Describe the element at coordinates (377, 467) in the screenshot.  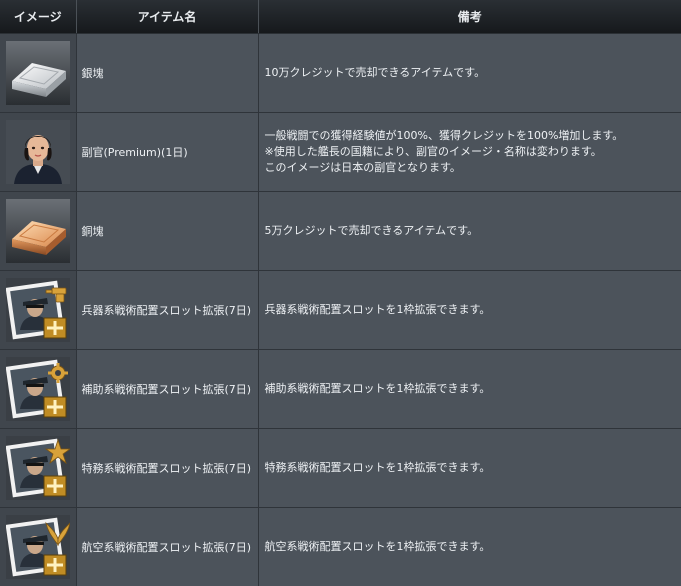
I see `item-note-line: 特務系戦術配置スロットを1枠拡張できます。` at that location.